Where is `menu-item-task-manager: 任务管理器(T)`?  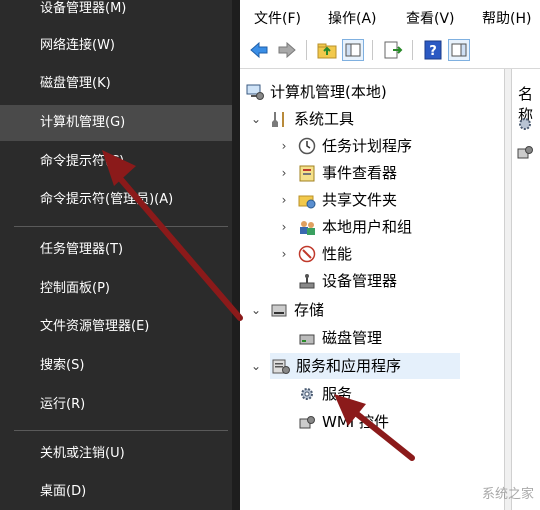 menu-item-task-manager: 任务管理器(T) is located at coordinates (116, 250).